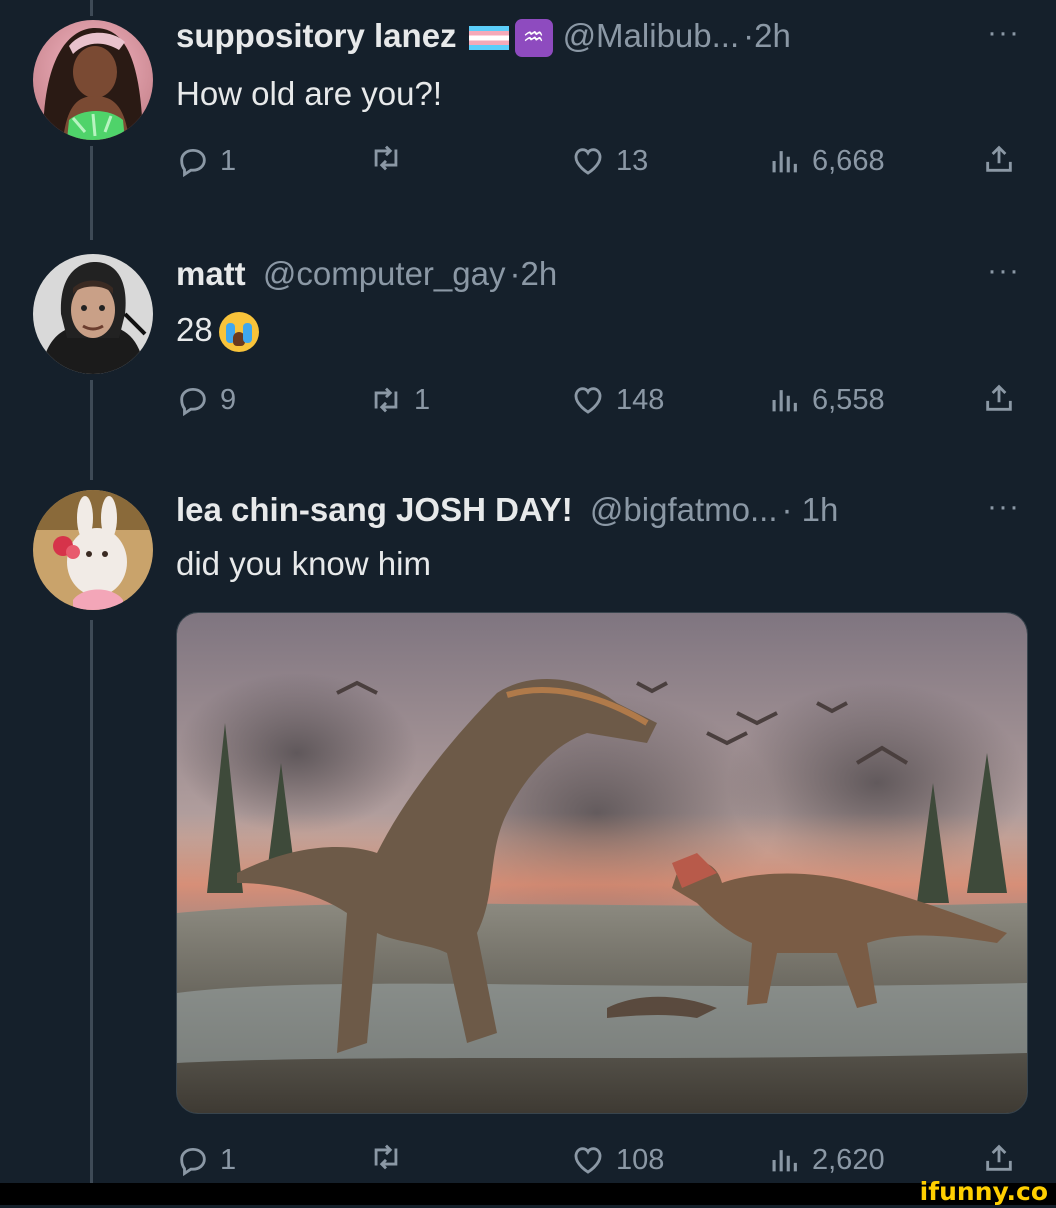  What do you see at coordinates (848, 161) in the screenshot?
I see `view-count: 6,668` at bounding box center [848, 161].